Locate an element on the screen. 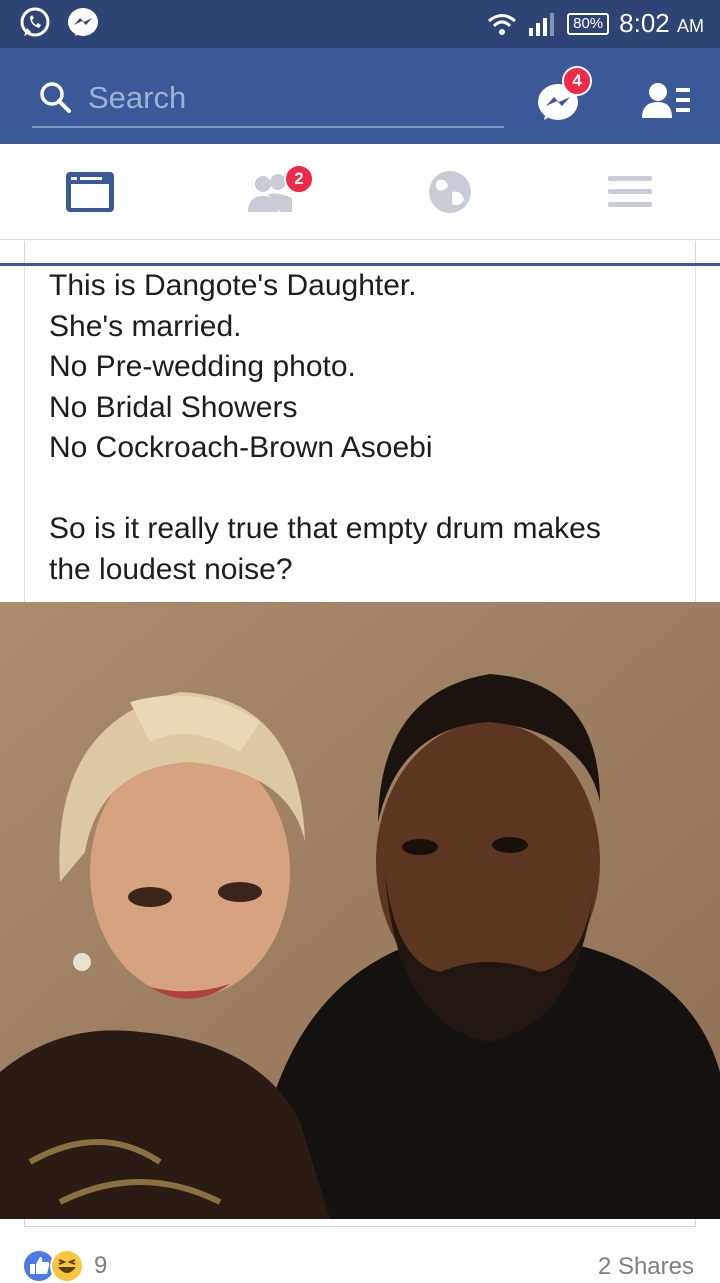 This screenshot has width=720, height=1283. post-frame-bottom is located at coordinates (360, 1223).